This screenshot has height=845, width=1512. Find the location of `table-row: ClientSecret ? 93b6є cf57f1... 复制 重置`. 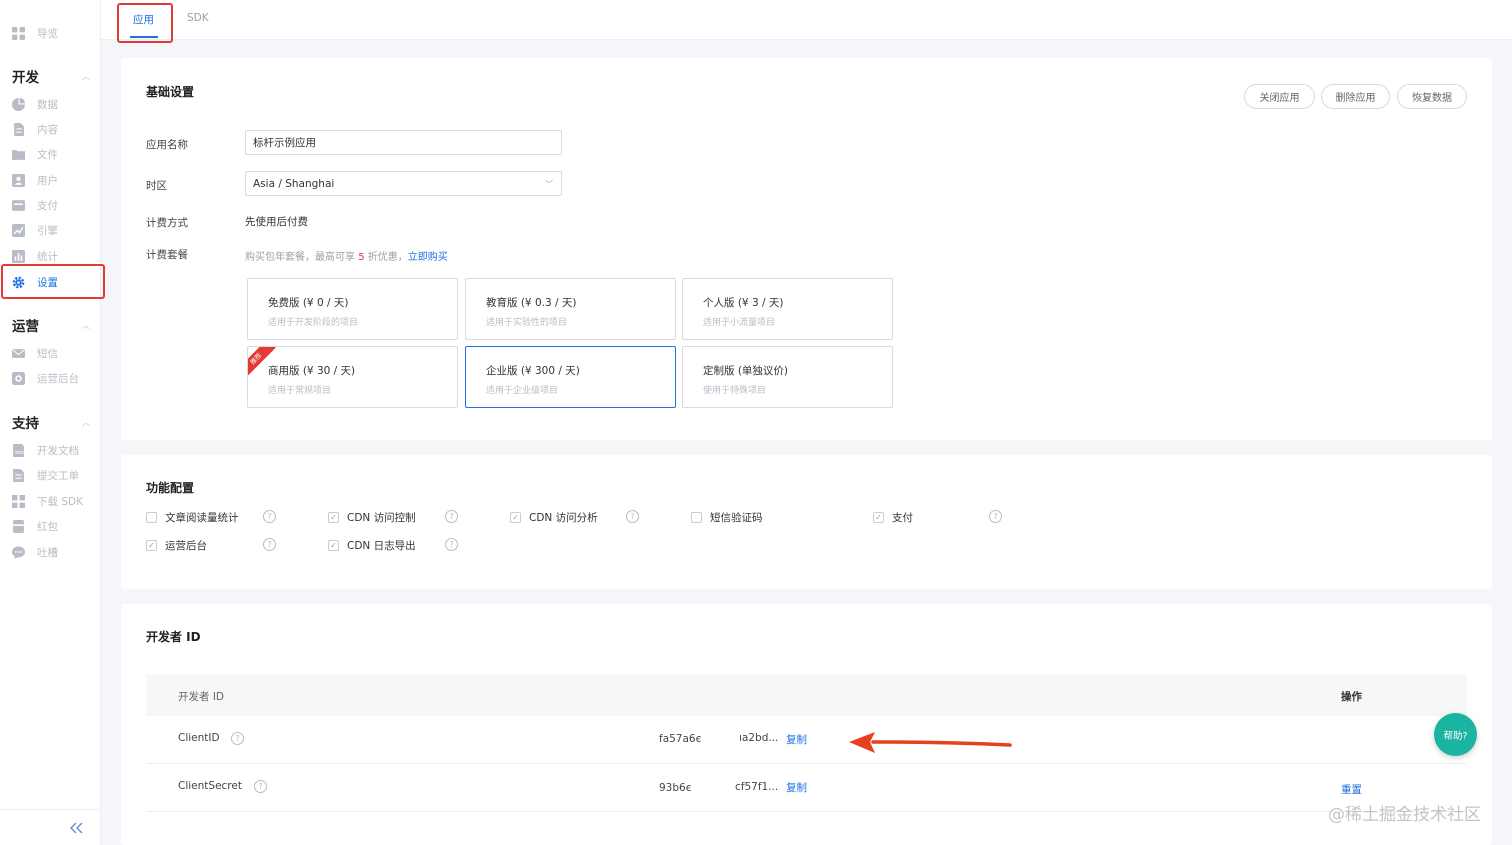

table-row: ClientSecret ? 93b6є cf57f1... 复制 重置 is located at coordinates (806, 788).